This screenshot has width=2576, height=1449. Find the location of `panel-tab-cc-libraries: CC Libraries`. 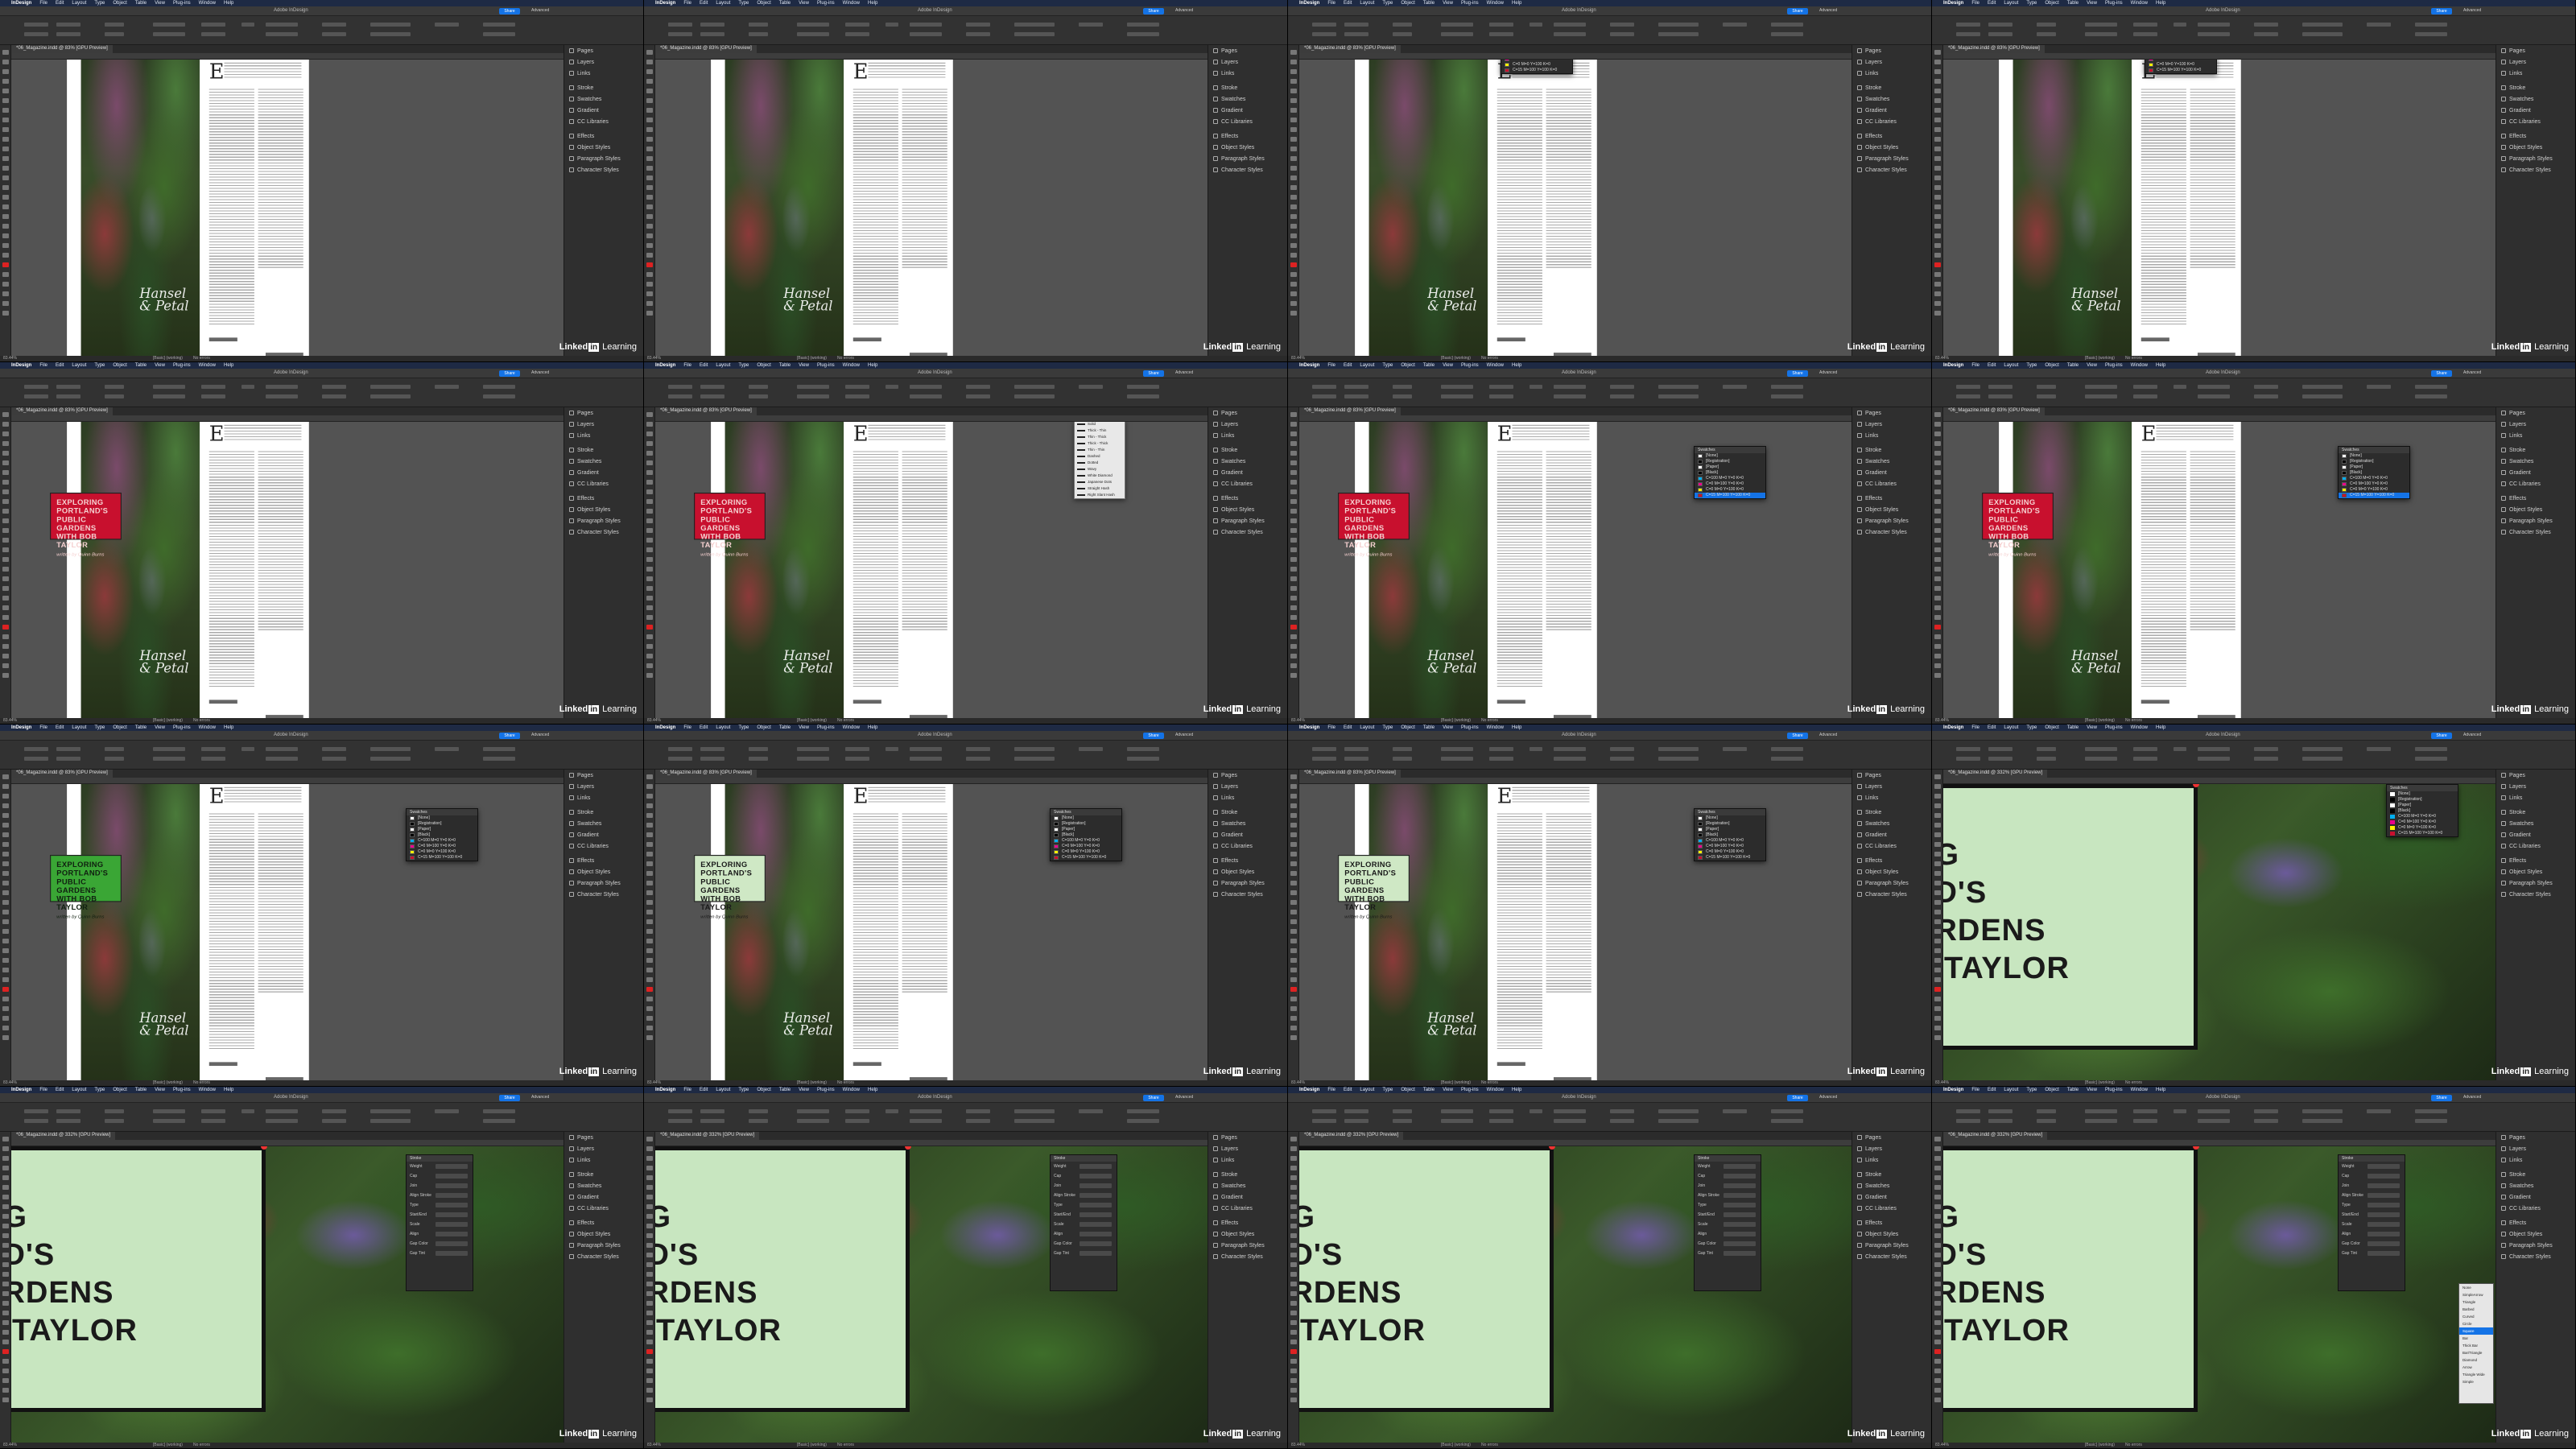

panel-tab-cc-libraries: CC Libraries is located at coordinates (603, 483).